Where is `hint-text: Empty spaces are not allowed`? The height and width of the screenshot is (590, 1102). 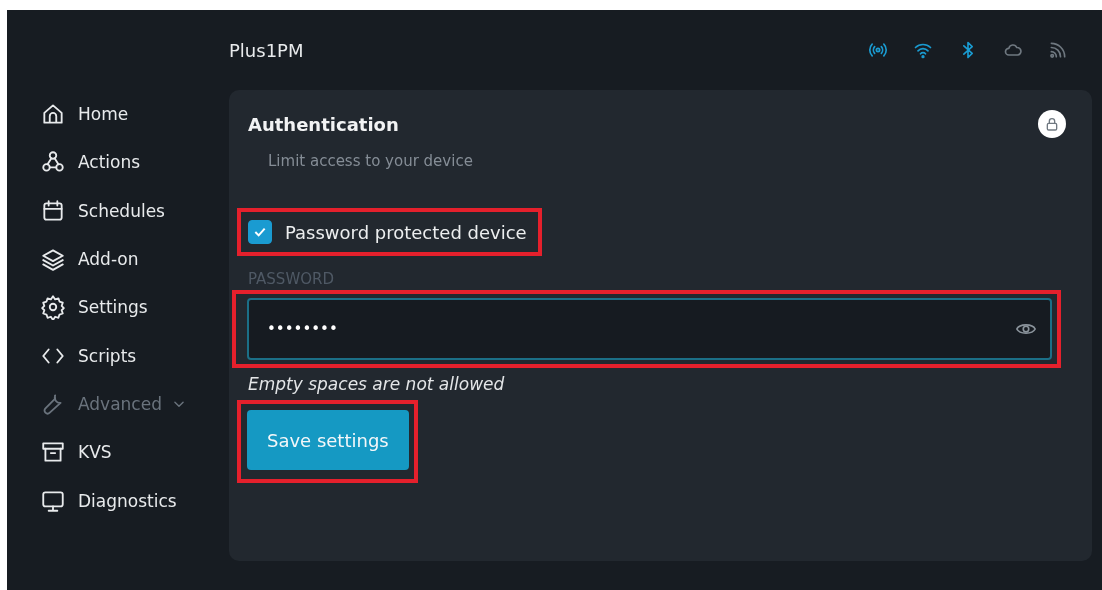
hint-text: Empty spaces are not allowed is located at coordinates (377, 384).